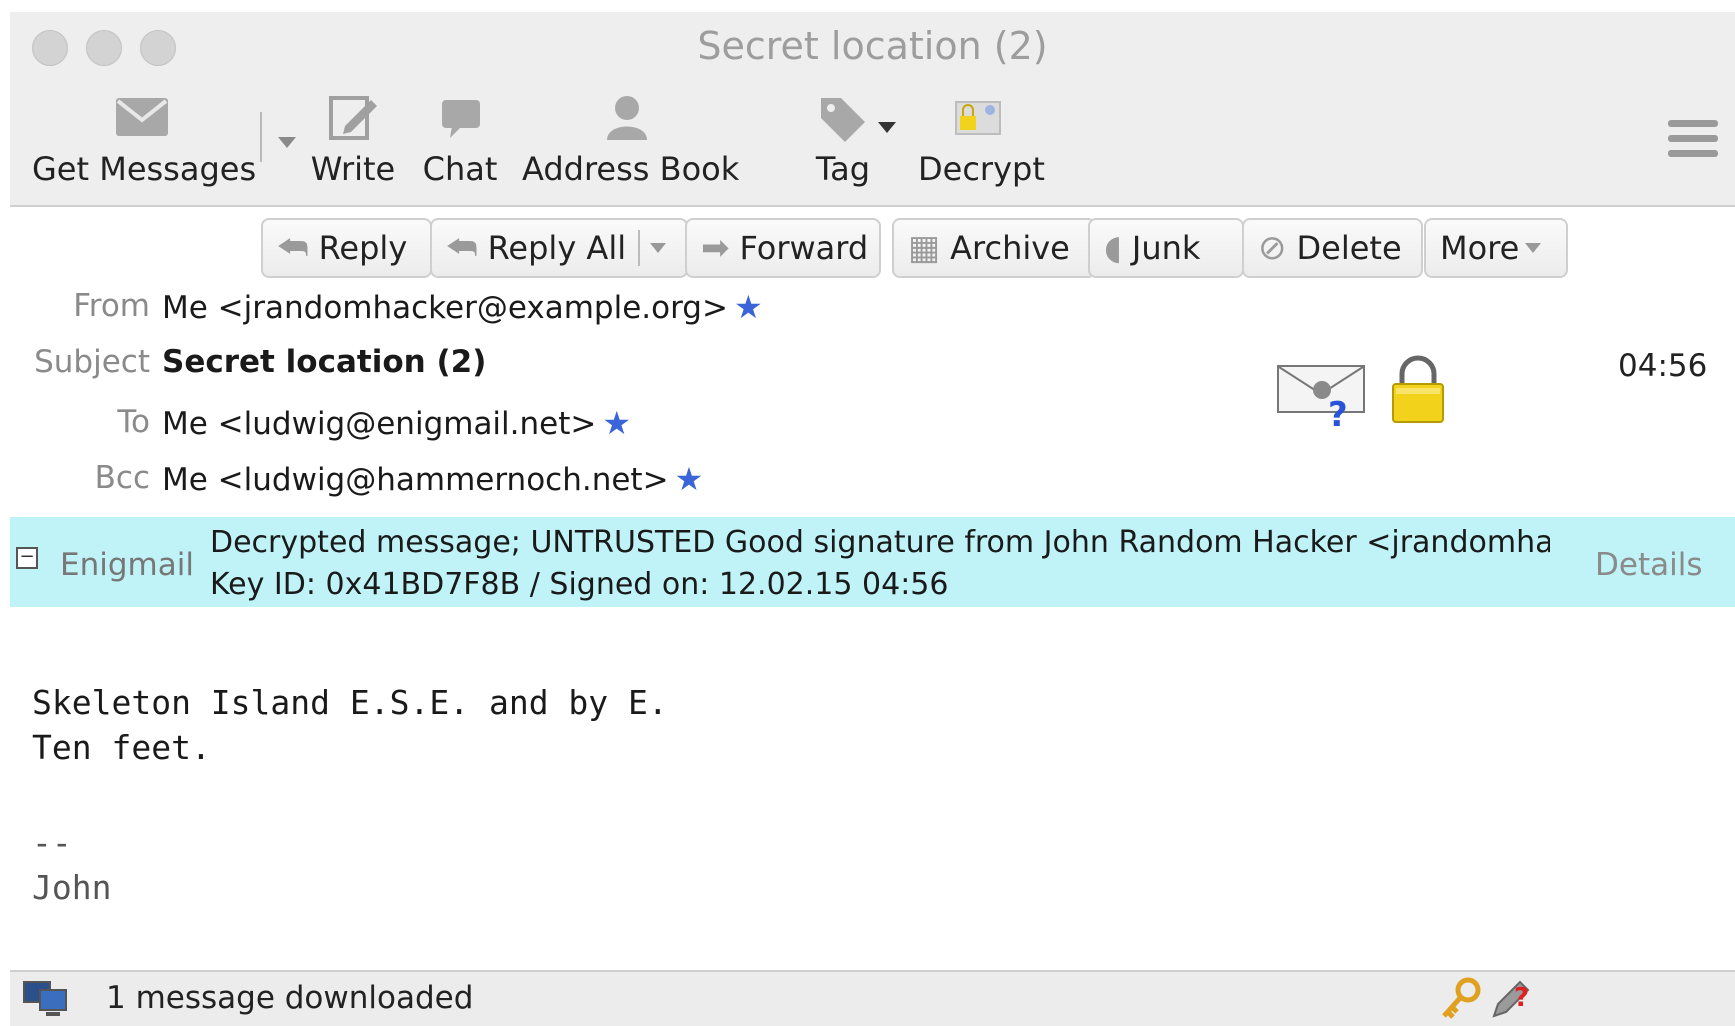 The width and height of the screenshot is (1735, 1026). I want to click on online-status-icon, so click(46, 998).